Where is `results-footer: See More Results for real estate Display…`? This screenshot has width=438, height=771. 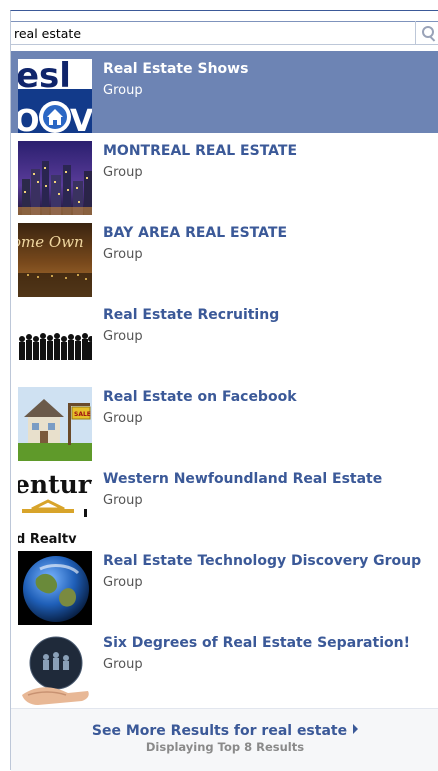
results-footer: See More Results for real estate Display… is located at coordinates (224, 739).